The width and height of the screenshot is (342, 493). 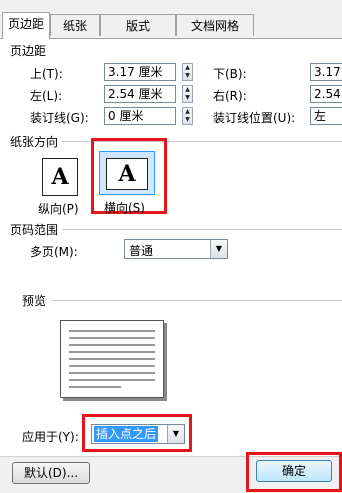 What do you see at coordinates (230, 74) in the screenshot?
I see `bottom-margin-label: 下(B):` at bounding box center [230, 74].